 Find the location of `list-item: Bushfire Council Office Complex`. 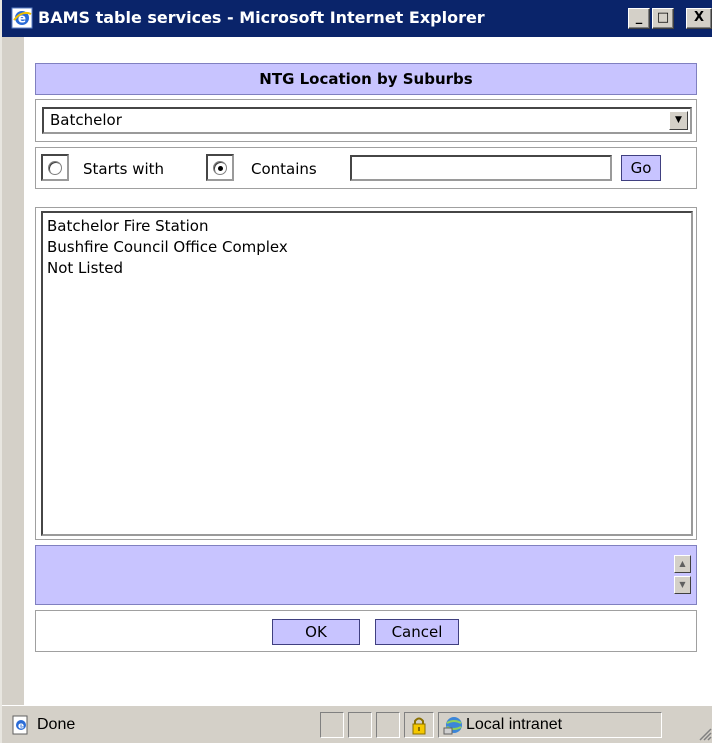

list-item: Bushfire Council Office Complex is located at coordinates (367, 247).